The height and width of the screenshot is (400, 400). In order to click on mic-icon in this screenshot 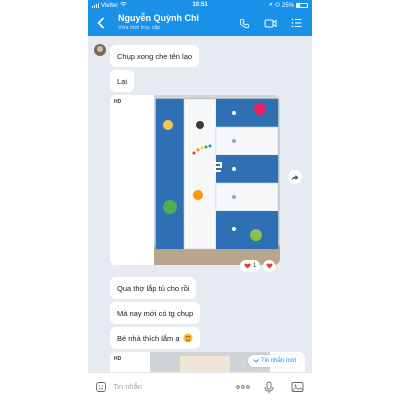, I will do `click(269, 387)`.